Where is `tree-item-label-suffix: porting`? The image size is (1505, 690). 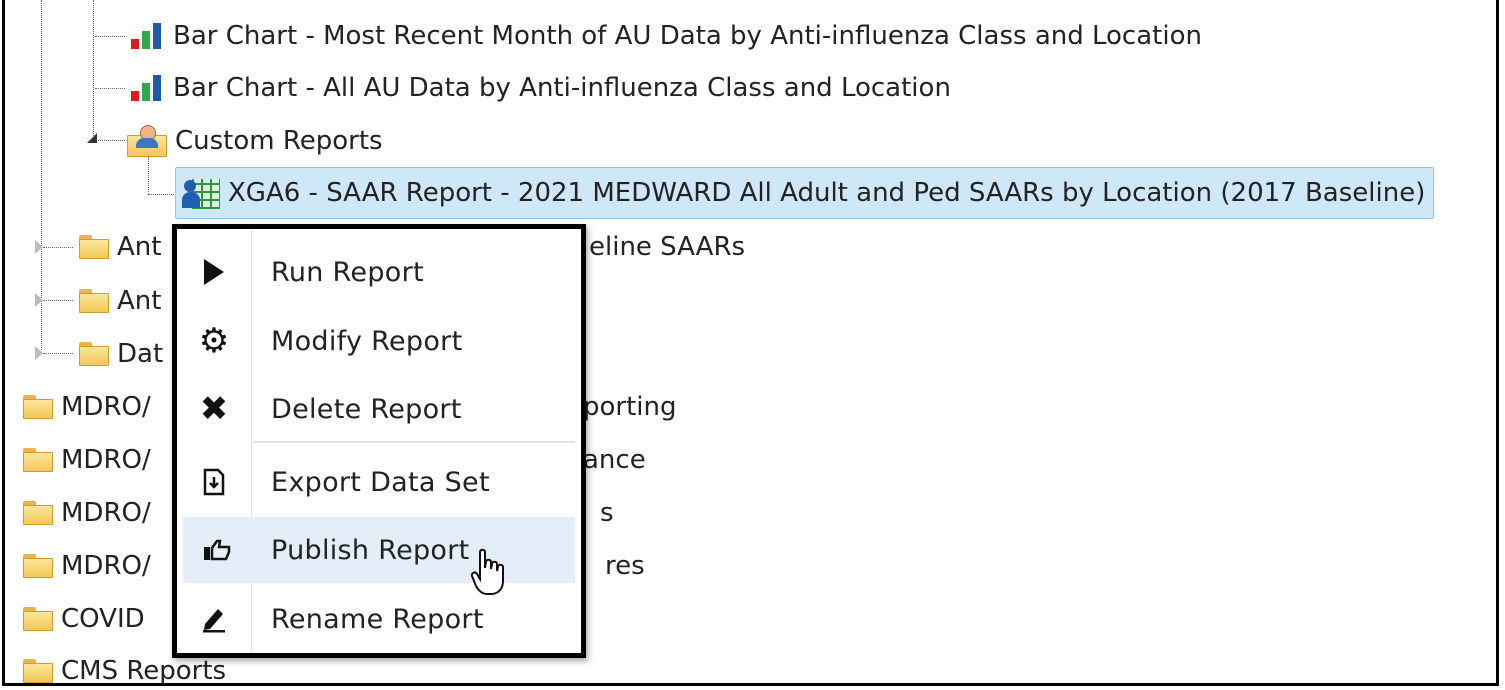
tree-item-label-suffix: porting is located at coordinates (630, 407).